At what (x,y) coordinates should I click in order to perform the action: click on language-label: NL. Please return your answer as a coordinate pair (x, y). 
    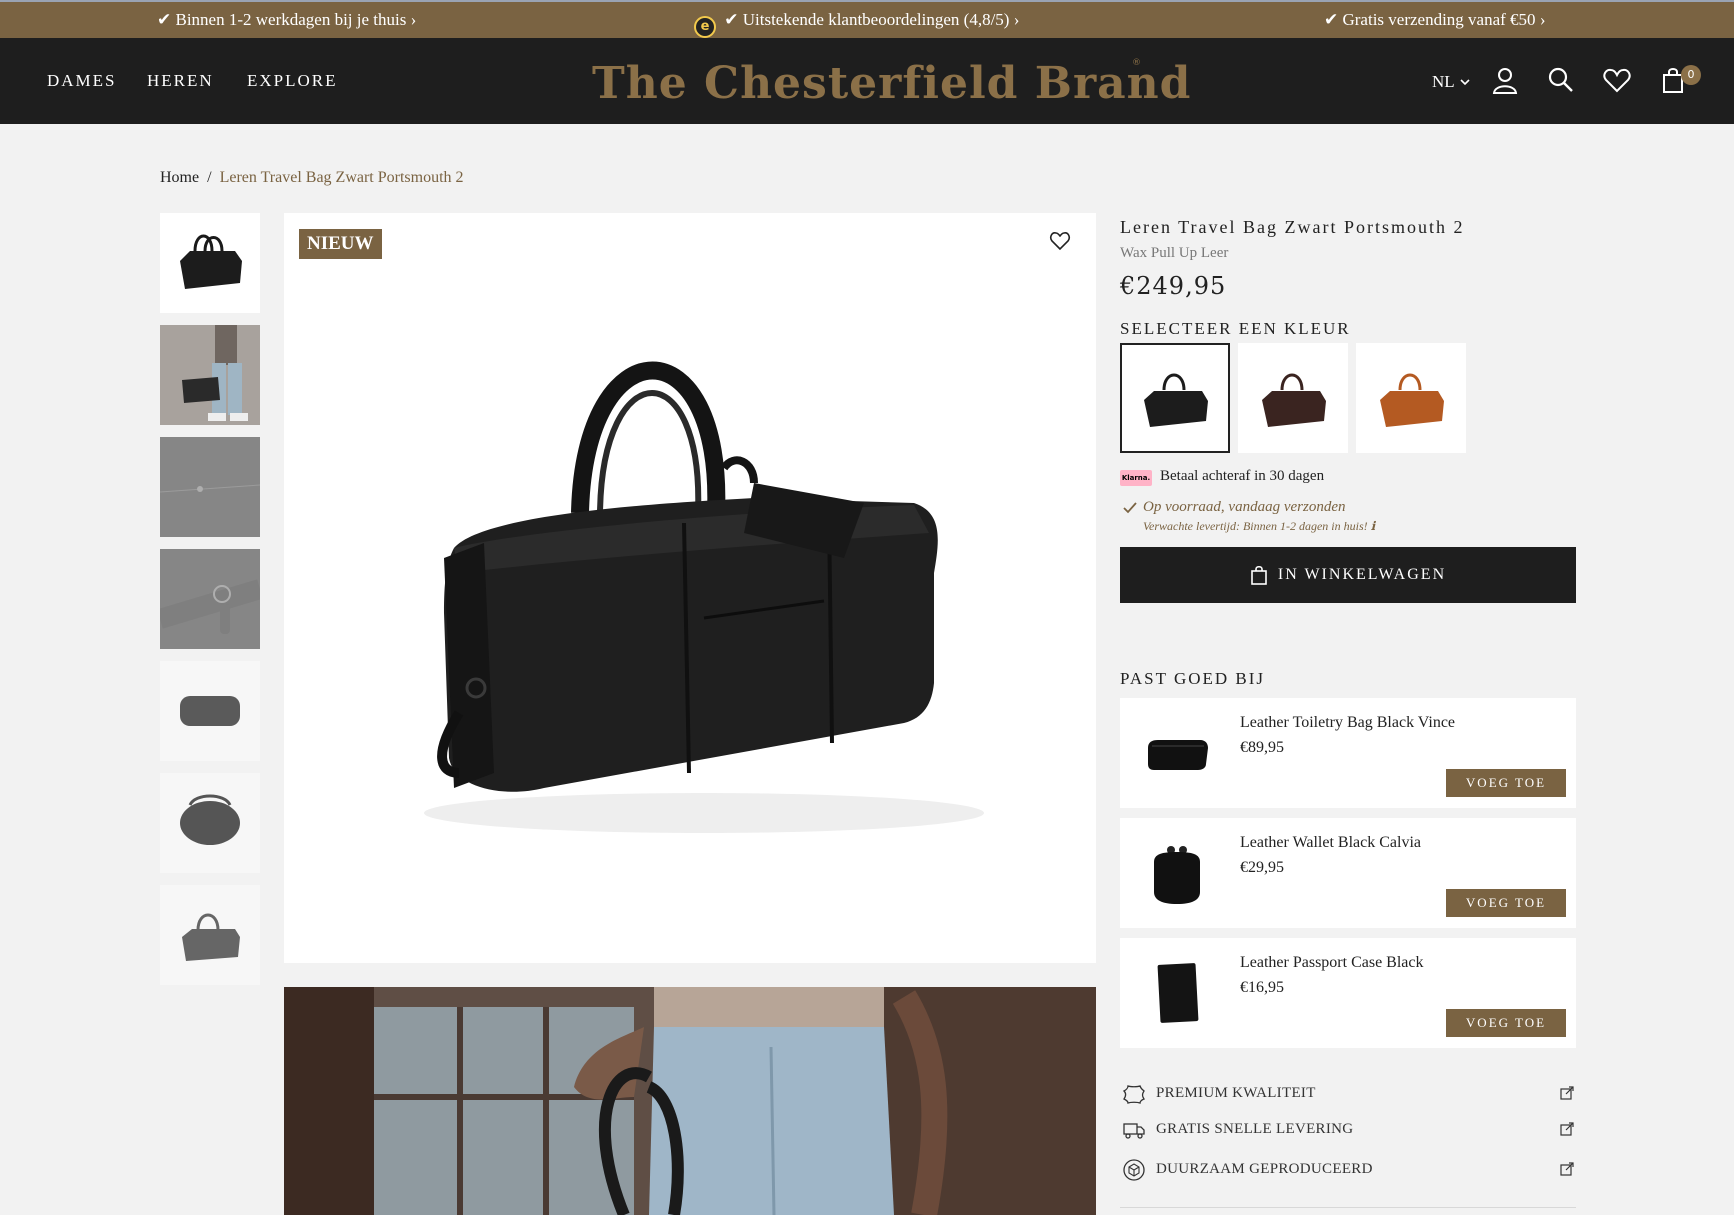
    Looking at the image, I should click on (1443, 81).